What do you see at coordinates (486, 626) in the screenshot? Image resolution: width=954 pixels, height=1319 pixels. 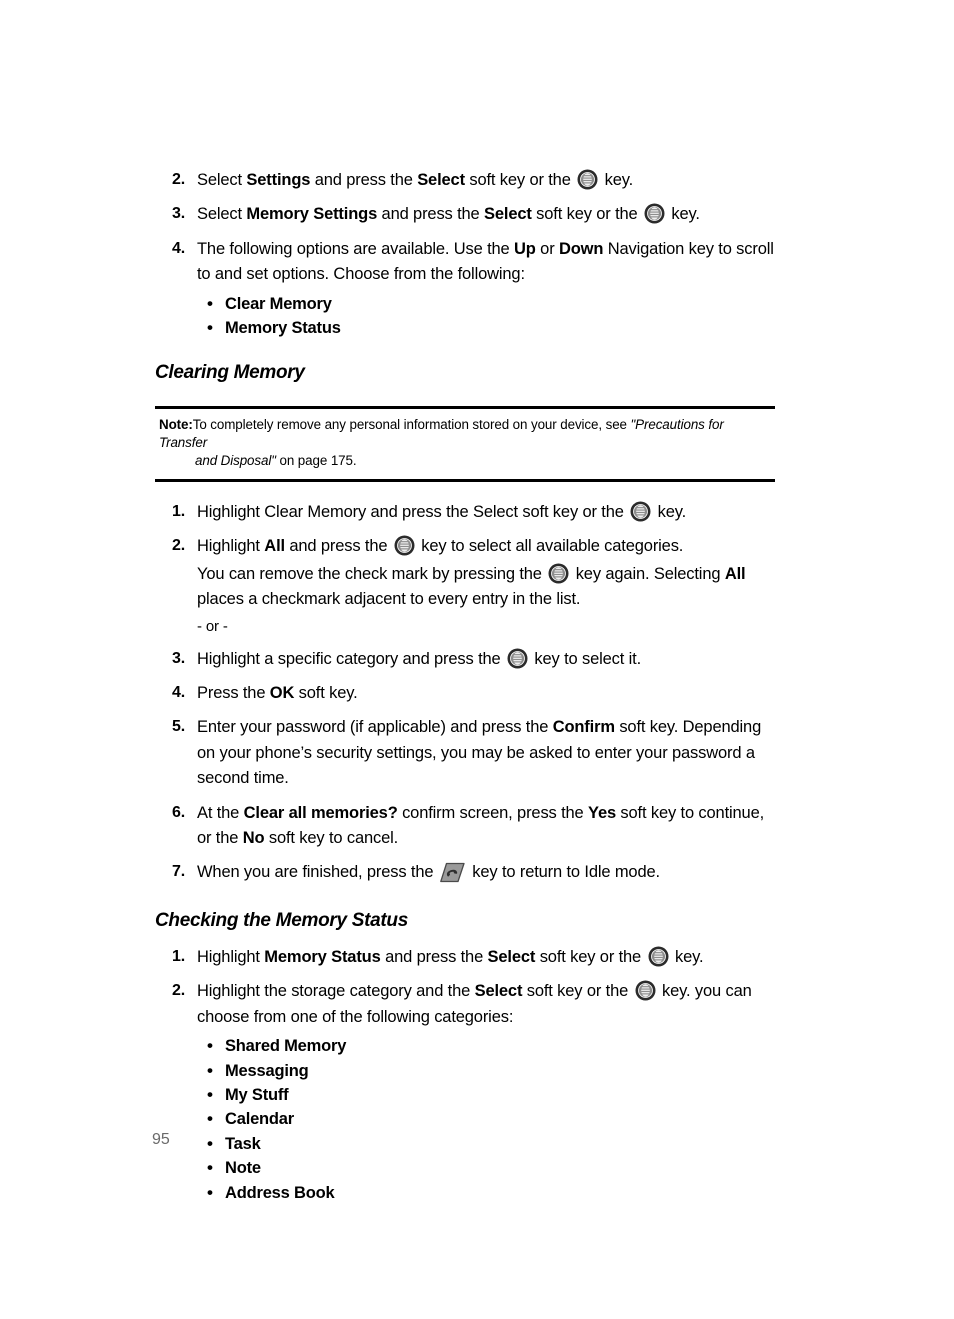 I see `list-item-subtext: - or -` at bounding box center [486, 626].